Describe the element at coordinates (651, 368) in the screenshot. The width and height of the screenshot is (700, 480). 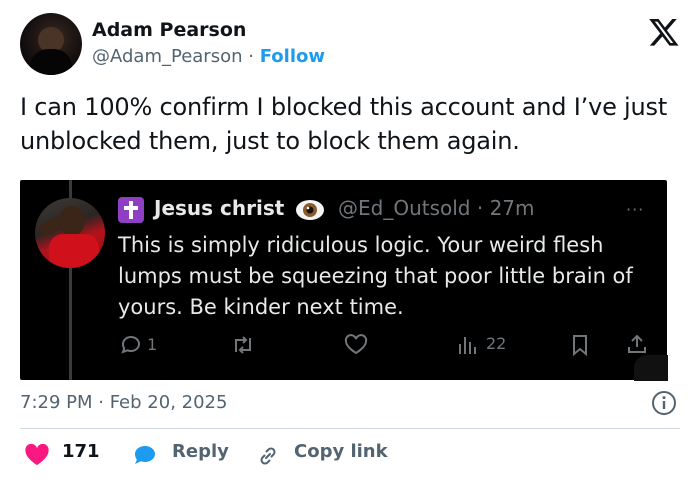
I see `image-corner` at that location.